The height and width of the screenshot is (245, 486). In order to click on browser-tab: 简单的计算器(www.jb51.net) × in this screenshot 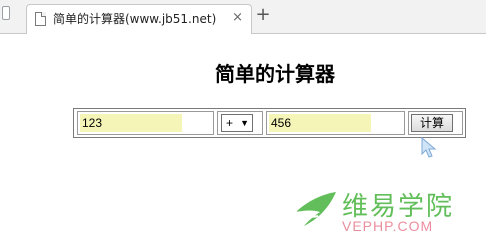, I will do `click(139, 19)`.